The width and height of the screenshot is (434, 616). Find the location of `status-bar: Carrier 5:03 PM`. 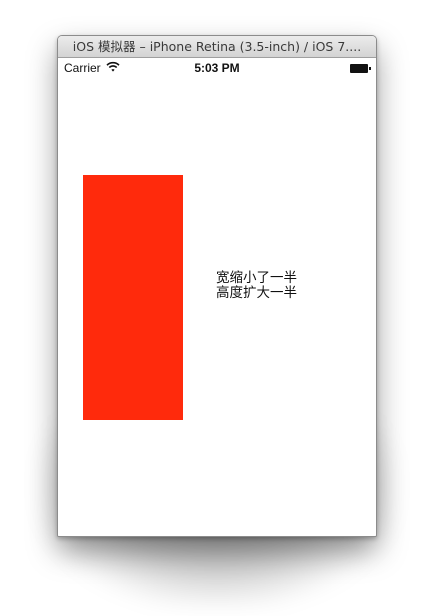

status-bar: Carrier 5:03 PM is located at coordinates (217, 68).